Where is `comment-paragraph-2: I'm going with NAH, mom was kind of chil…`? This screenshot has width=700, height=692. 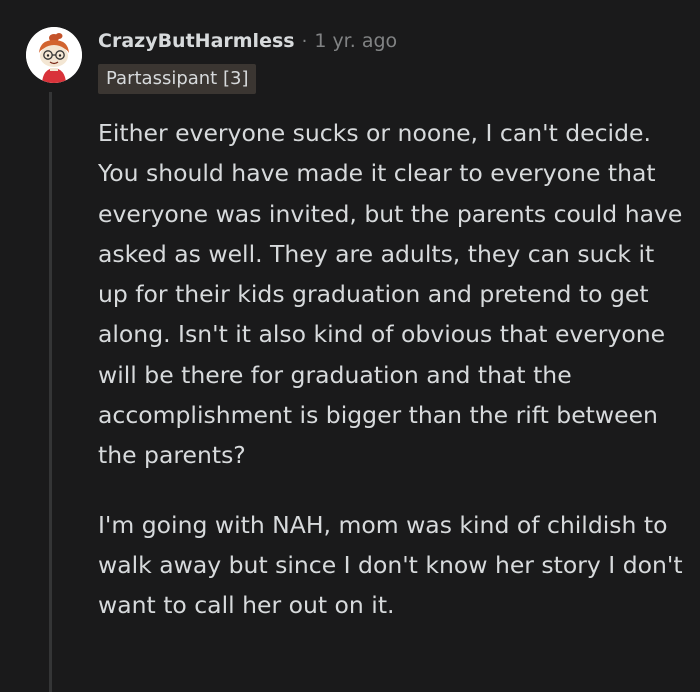 comment-paragraph-2: I'm going with NAH, mom was kind of chil… is located at coordinates (390, 565).